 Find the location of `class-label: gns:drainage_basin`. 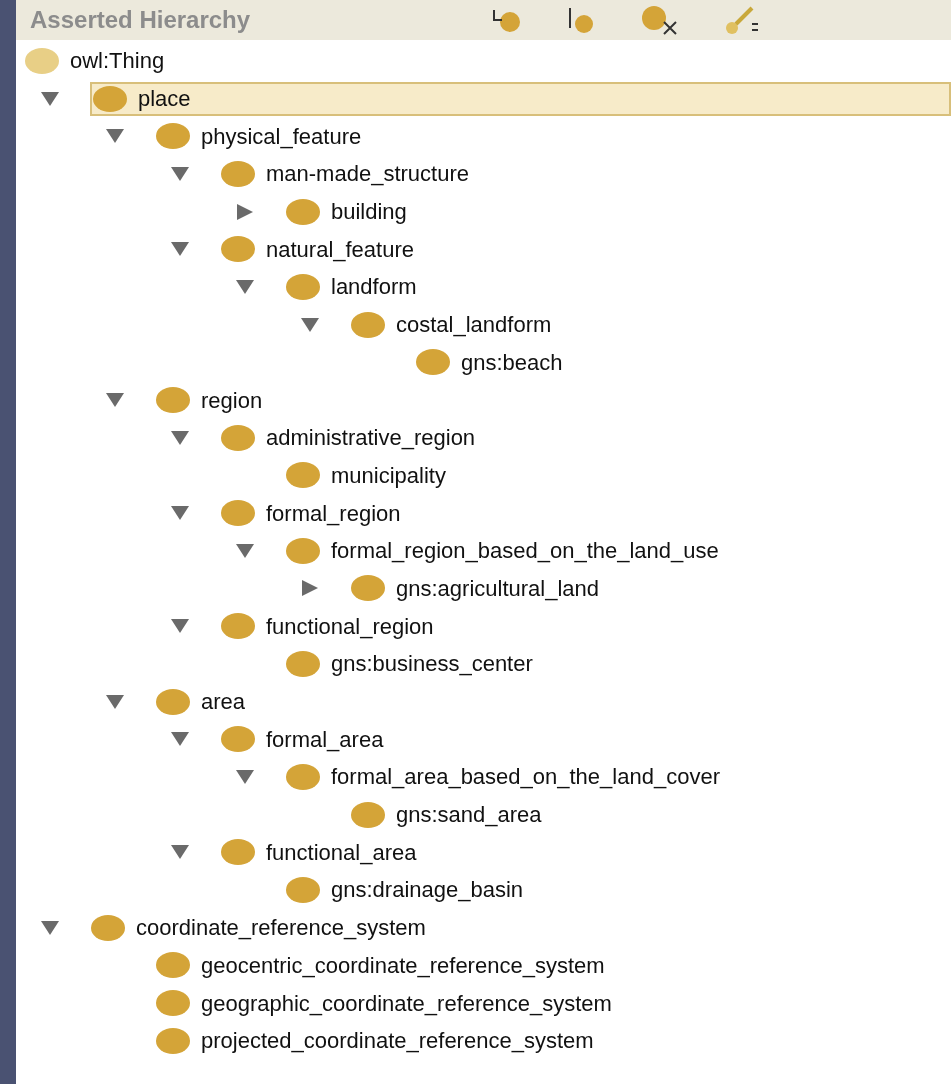

class-label: gns:drainage_basin is located at coordinates (427, 890).